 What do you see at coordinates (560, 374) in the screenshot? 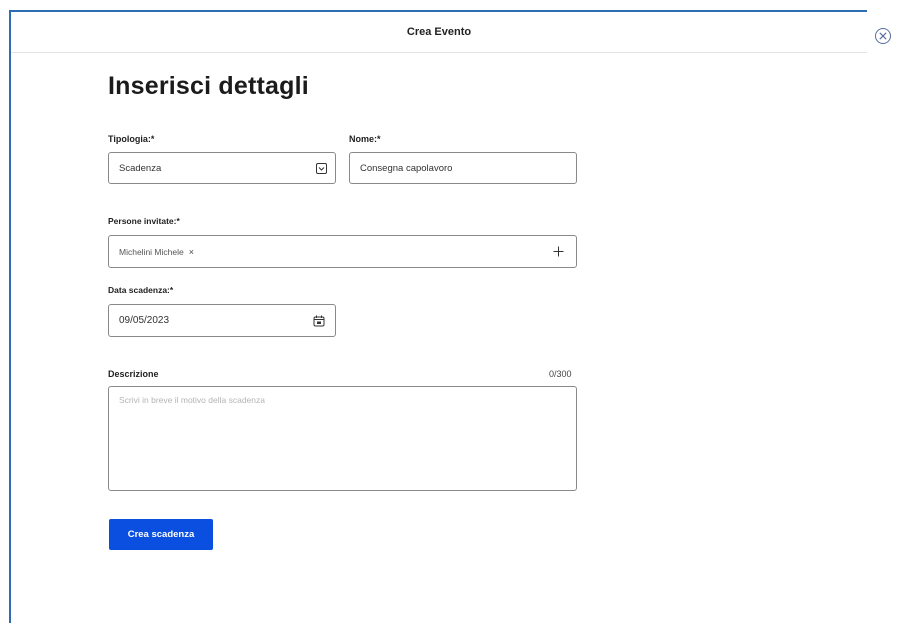
I see `char-counter: 0/300` at bounding box center [560, 374].